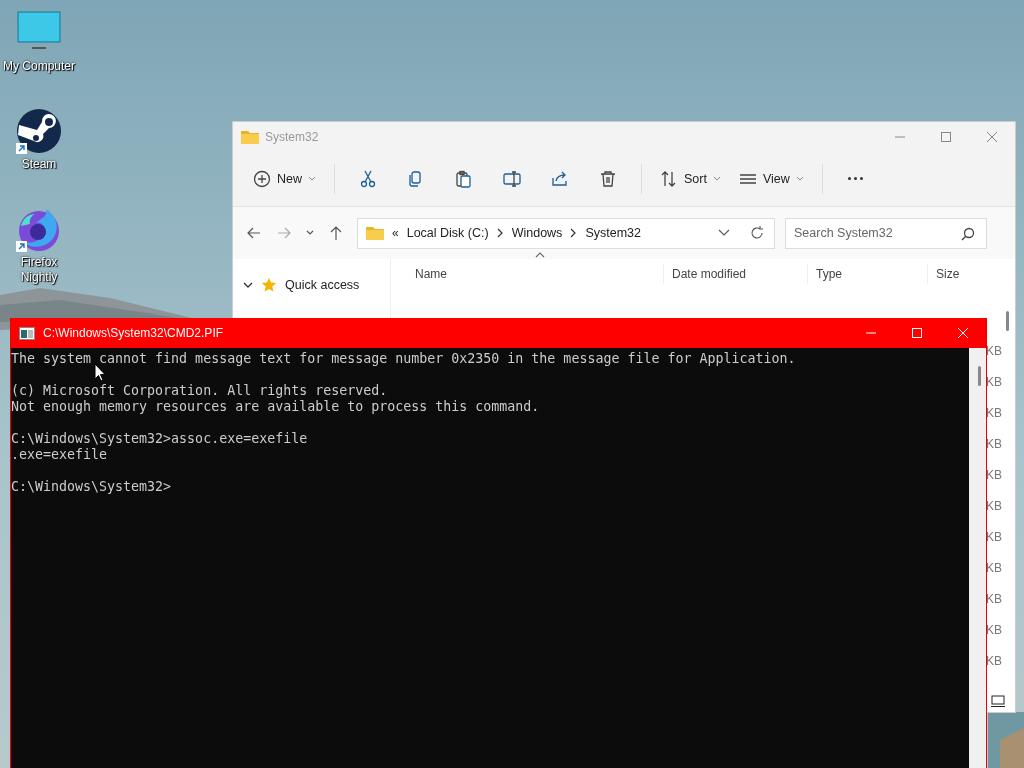 This screenshot has height=768, width=1024. Describe the element at coordinates (311, 285) in the screenshot. I see `sidebar-item: Quick access` at that location.